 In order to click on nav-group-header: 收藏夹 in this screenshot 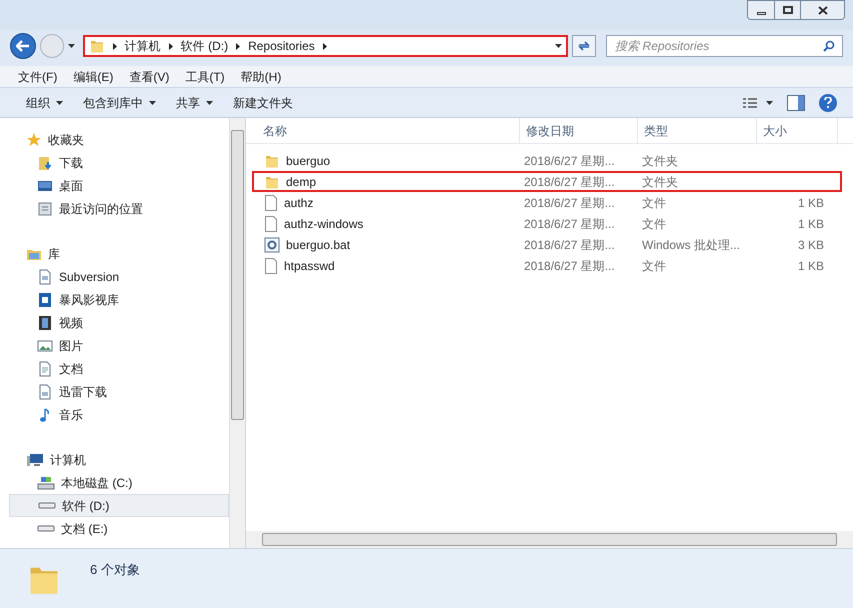, I will do `click(127, 139)`.